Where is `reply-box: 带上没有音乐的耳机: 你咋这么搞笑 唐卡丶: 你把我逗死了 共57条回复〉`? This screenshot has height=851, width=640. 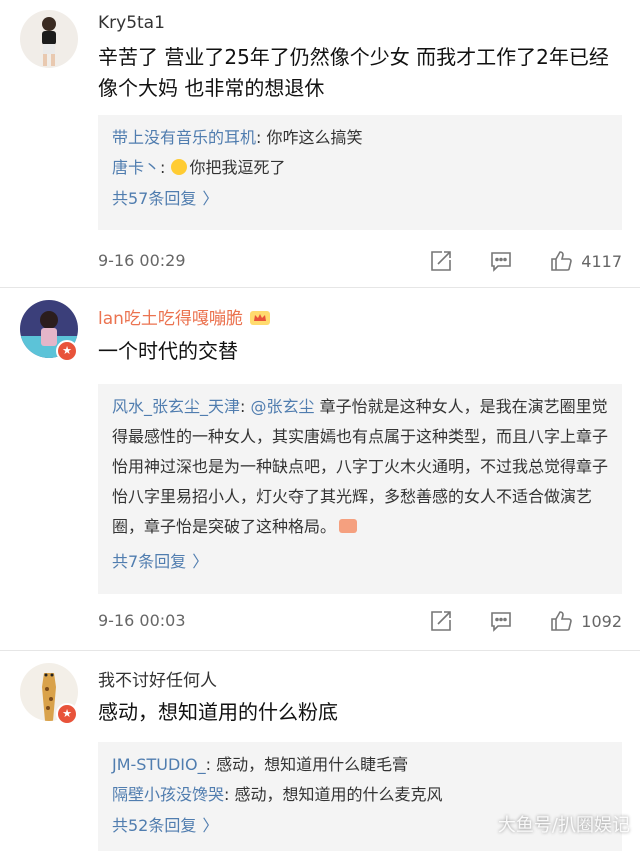
reply-box: 带上没有音乐的耳机: 你咋这么搞笑 唐卡丶: 你把我逗死了 共57条回复〉 is located at coordinates (360, 172).